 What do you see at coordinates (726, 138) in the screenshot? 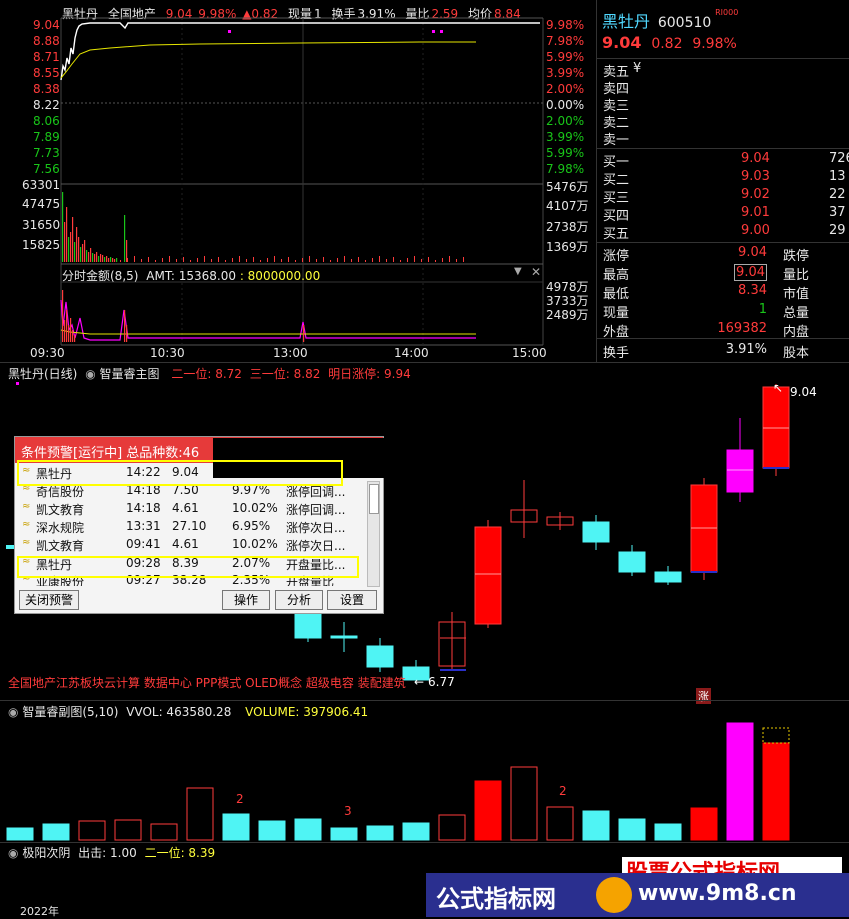
I see `sell-row: 卖一` at bounding box center [726, 138].